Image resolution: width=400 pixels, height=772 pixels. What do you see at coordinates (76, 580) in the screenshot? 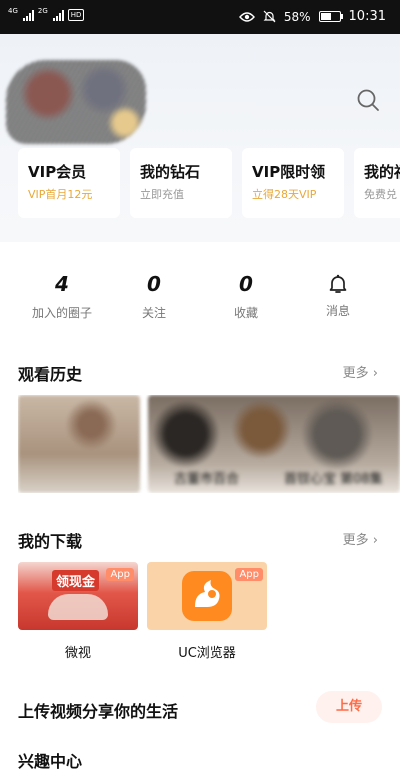
I see `weishi-promo-text: 领现金` at bounding box center [76, 580].